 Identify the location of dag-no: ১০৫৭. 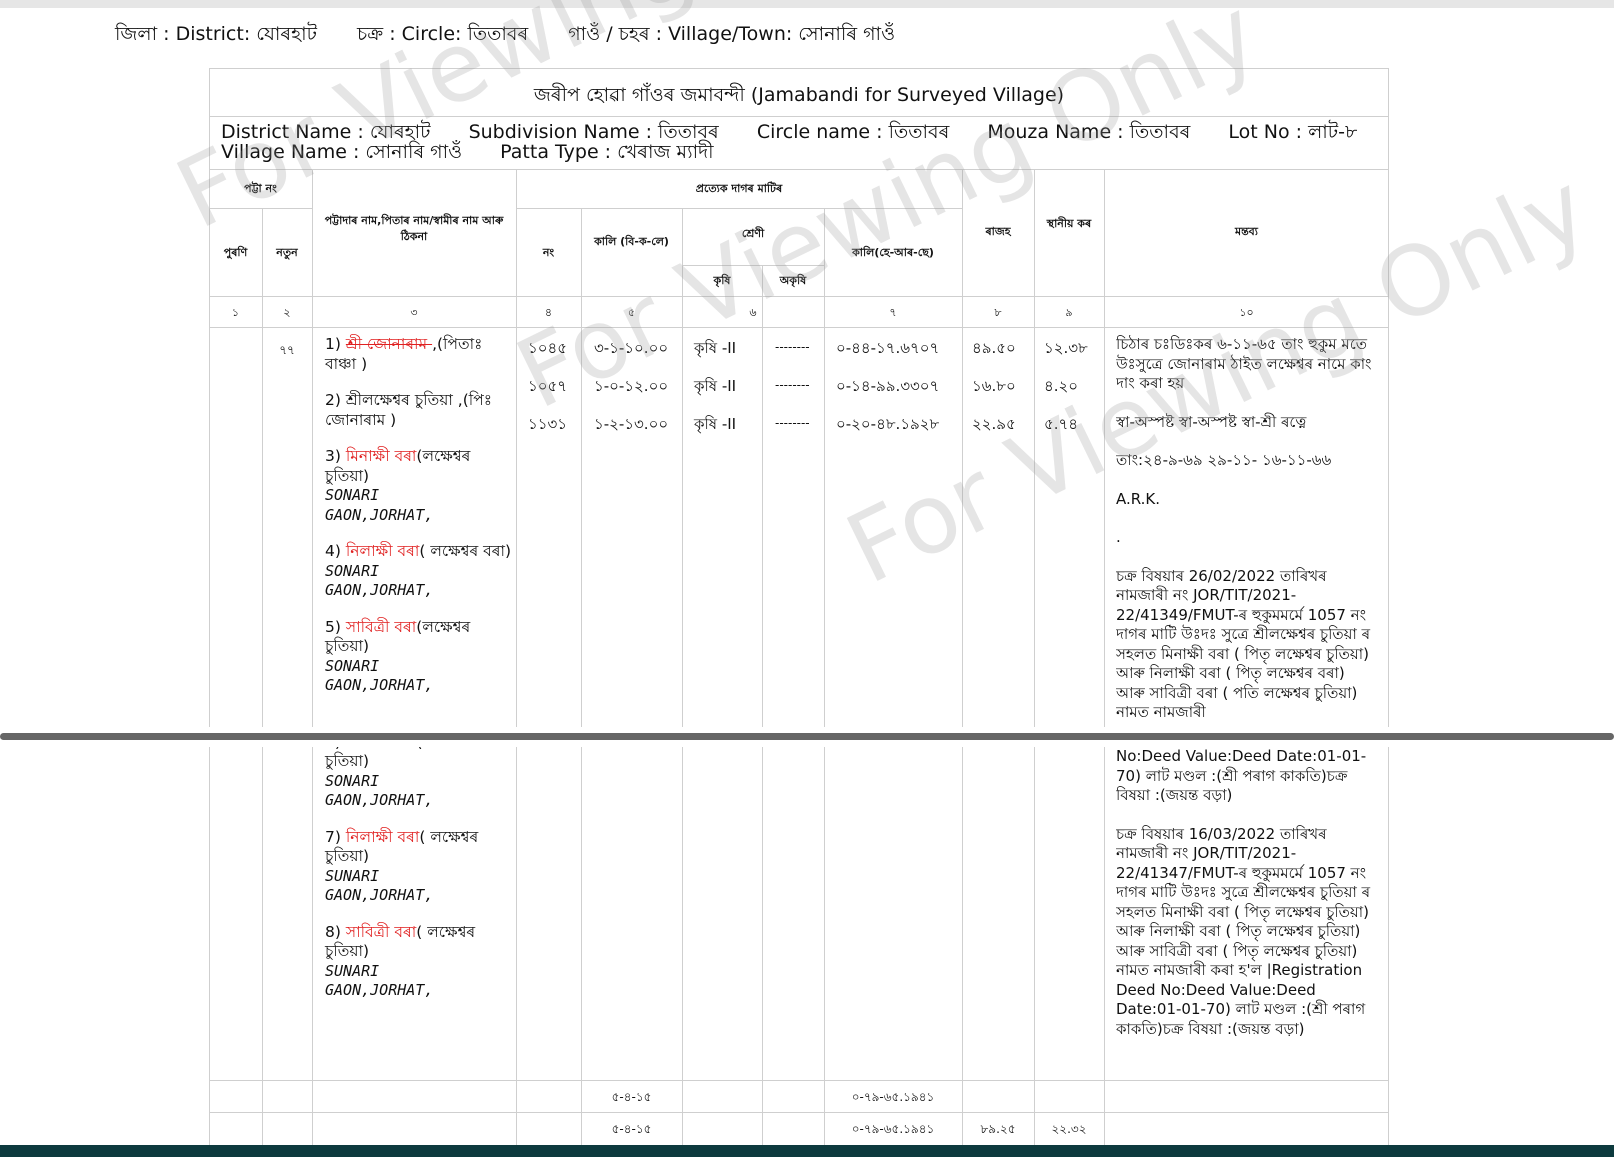
(547, 386).